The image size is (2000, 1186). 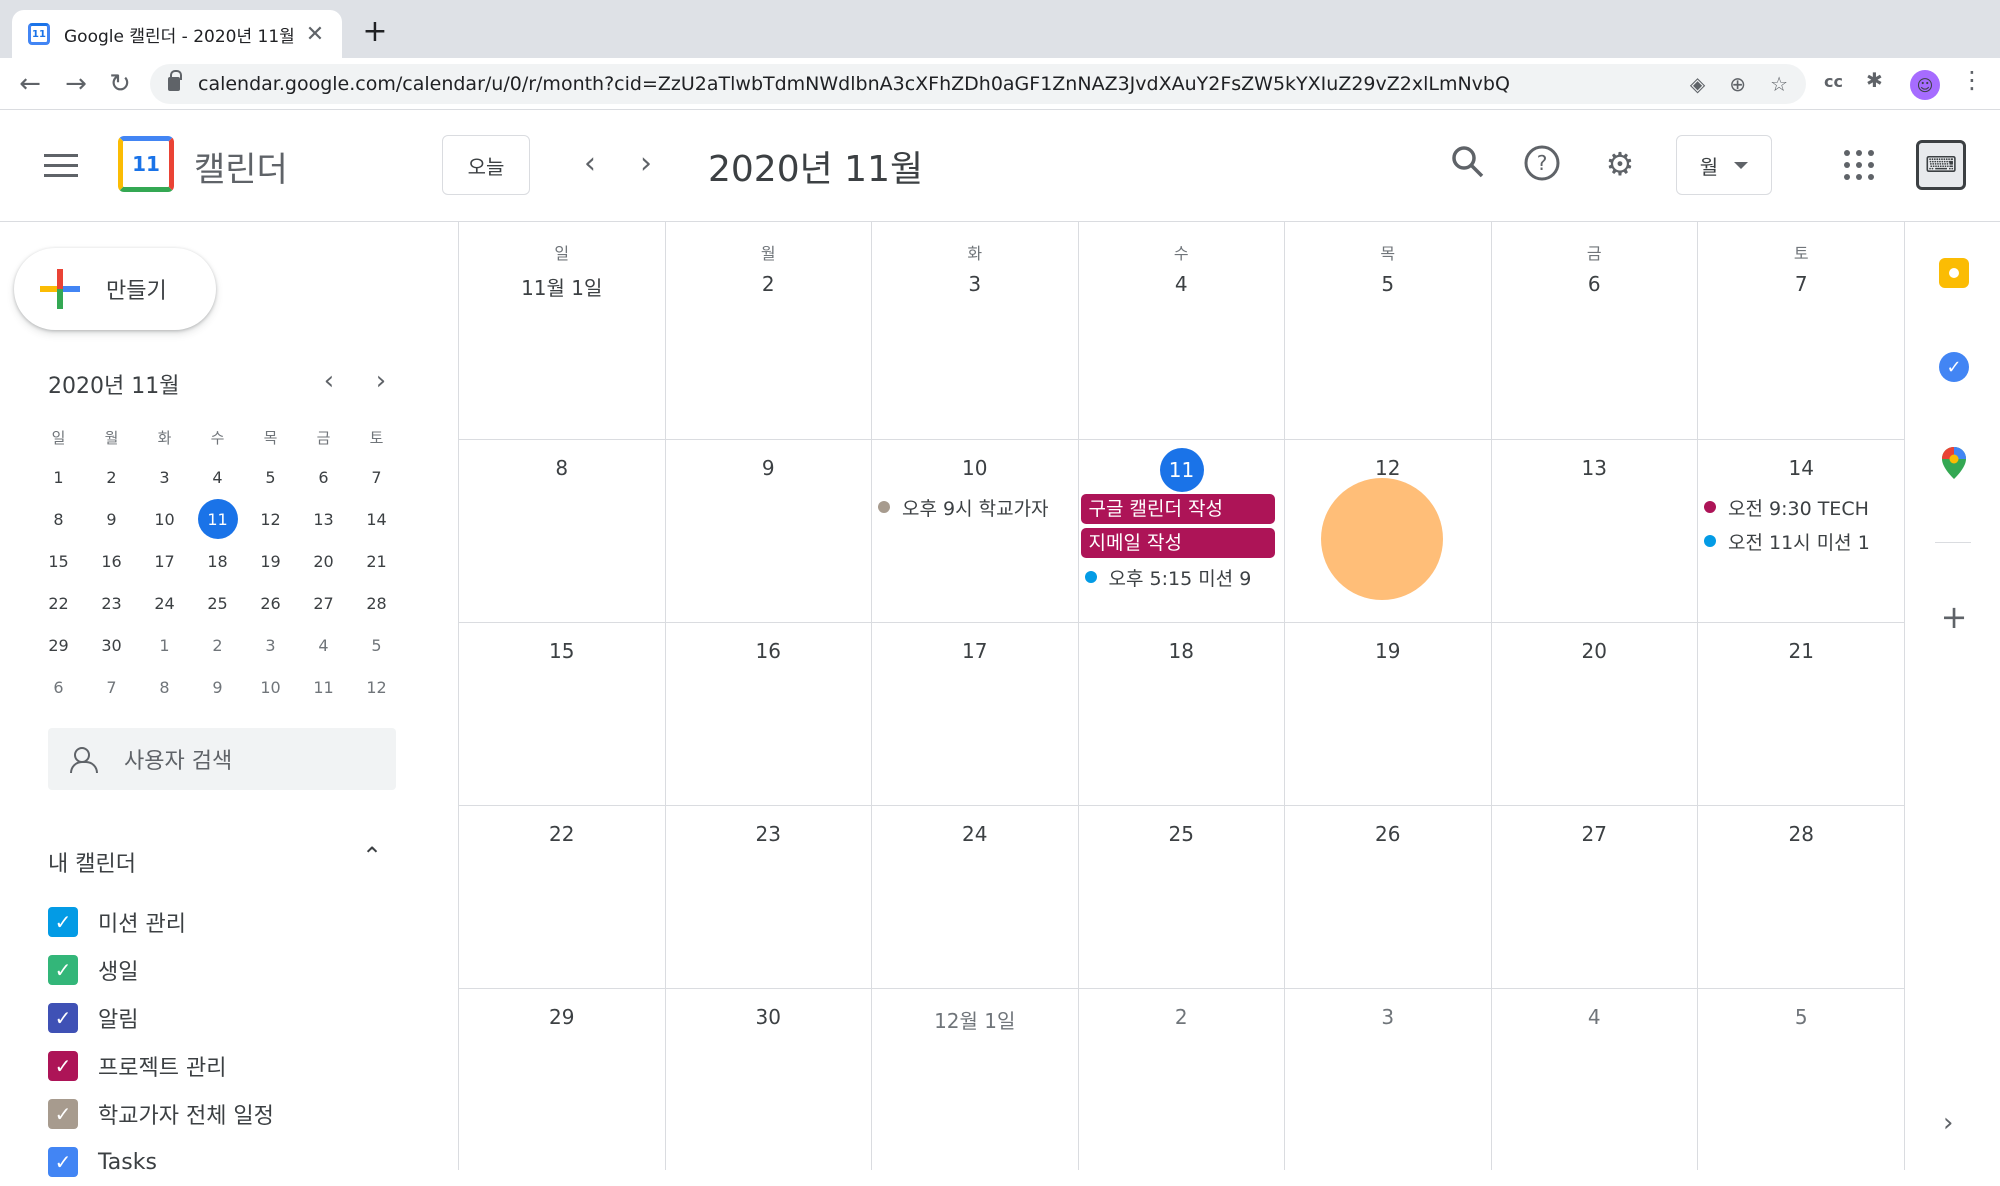 I want to click on day-number: 2, so click(x=769, y=284).